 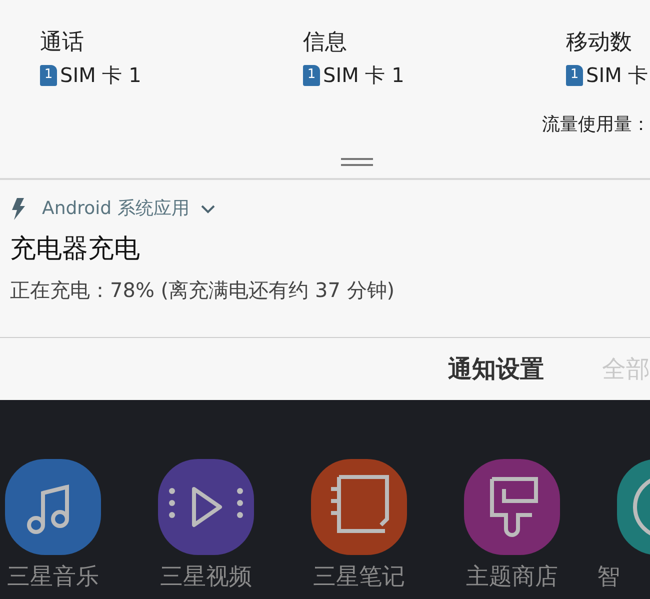 I want to click on notification-text: 正在充电：78% (离充满电还有约 37 分钟), so click(x=203, y=290).